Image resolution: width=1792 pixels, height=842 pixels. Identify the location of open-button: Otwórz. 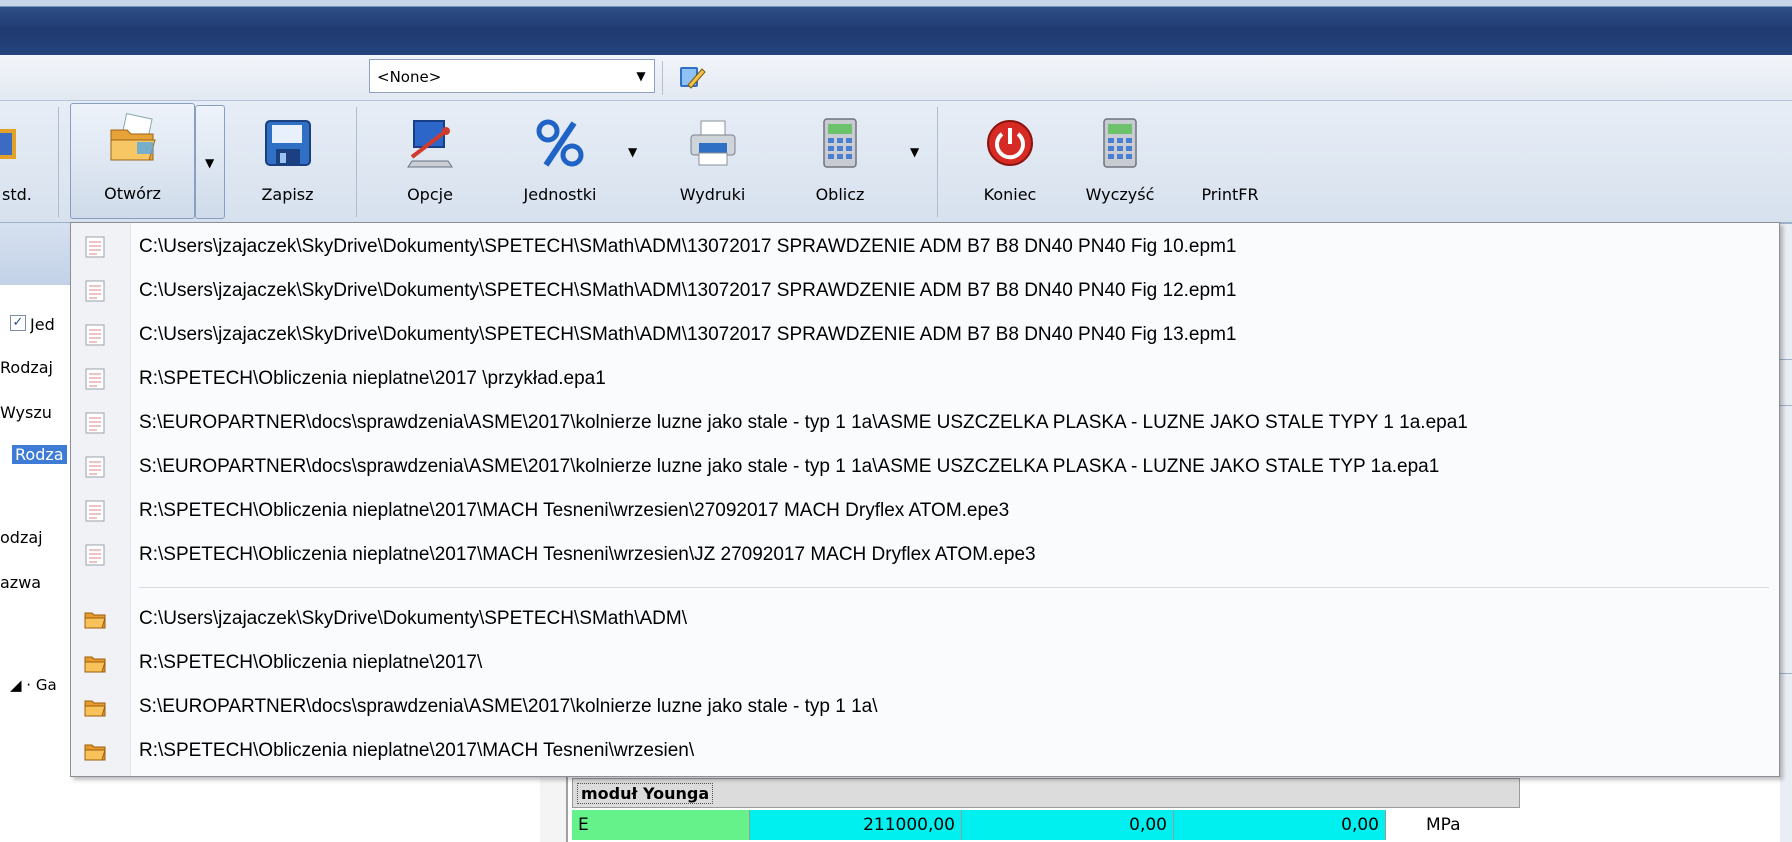
(132, 161).